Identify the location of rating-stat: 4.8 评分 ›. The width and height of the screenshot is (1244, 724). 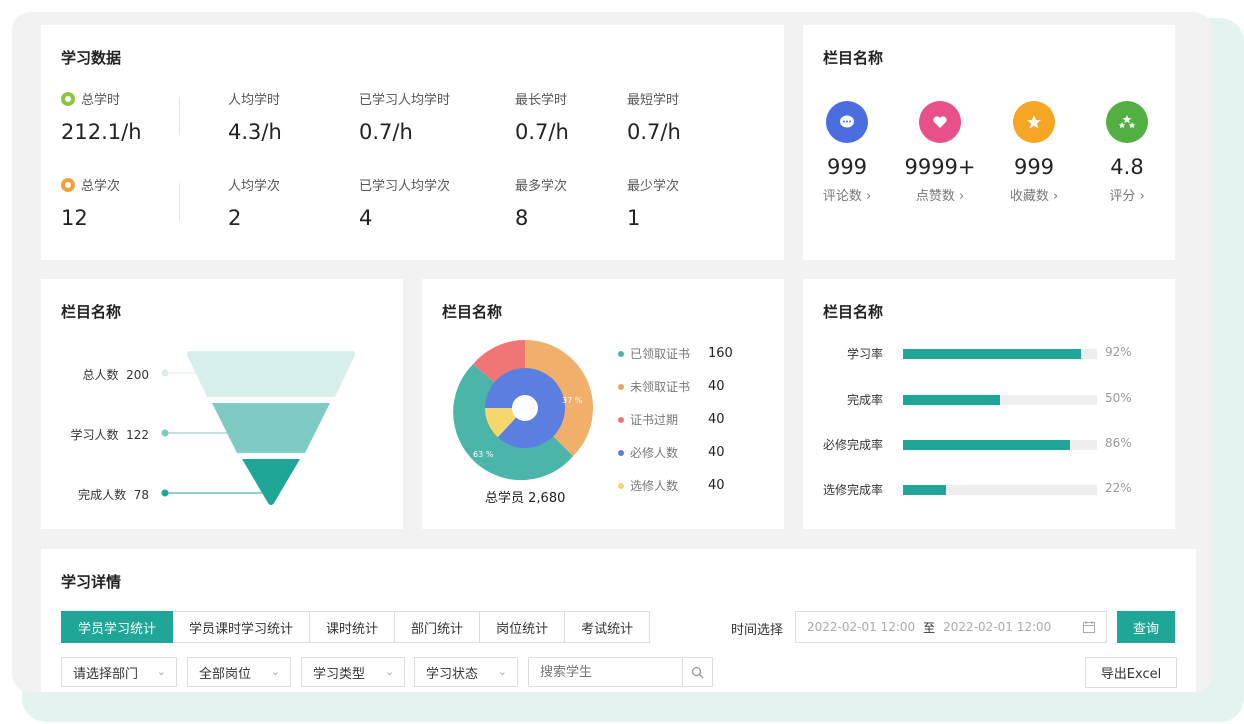
(1127, 152).